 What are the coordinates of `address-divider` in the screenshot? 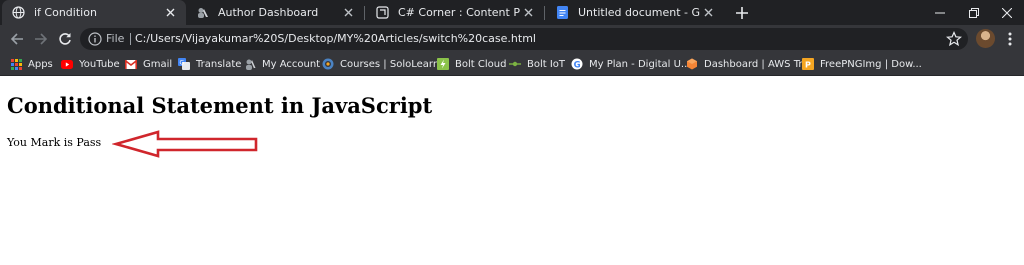 It's located at (130, 39).